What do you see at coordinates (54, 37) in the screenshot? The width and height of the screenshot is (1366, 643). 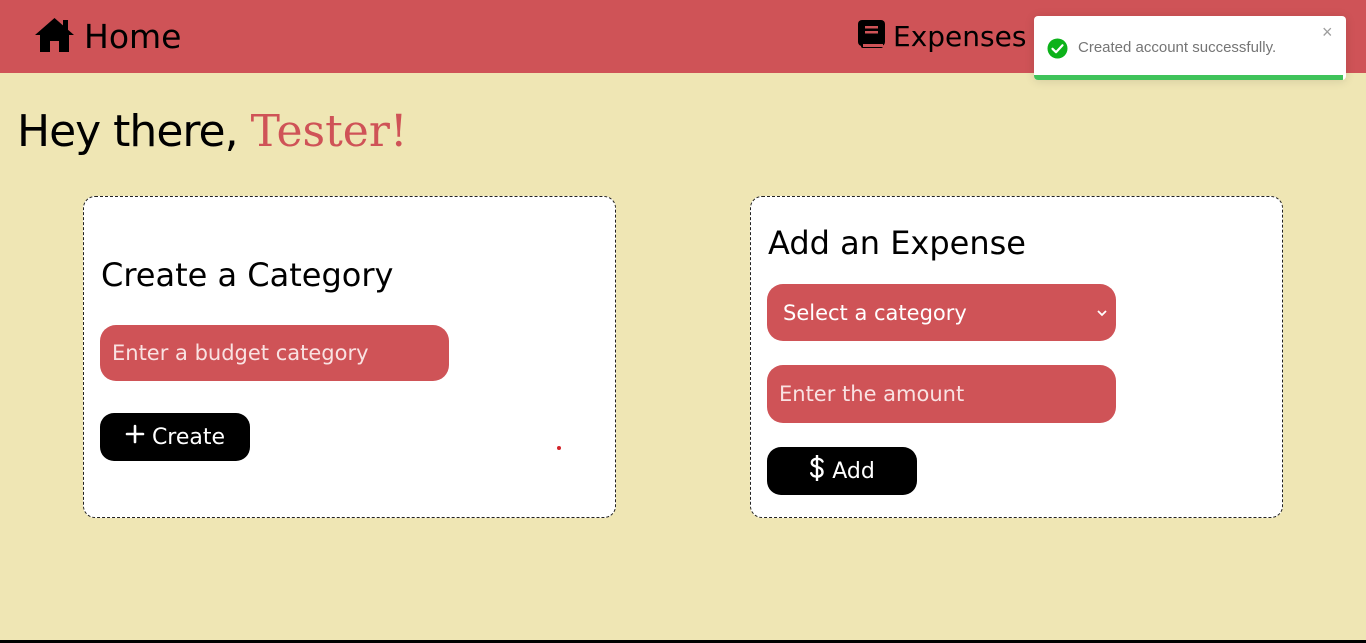 I see `home-icon` at bounding box center [54, 37].